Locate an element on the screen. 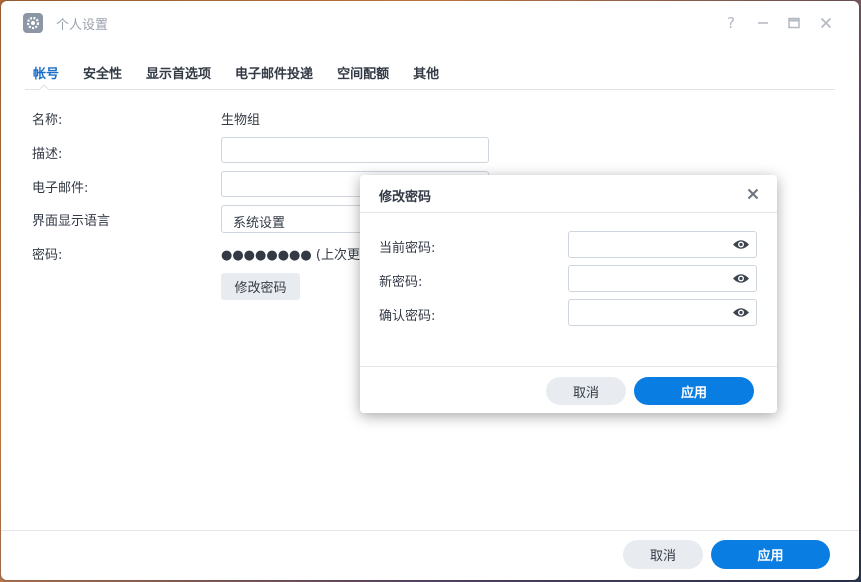 Image resolution: width=861 pixels, height=582 pixels. email-label: 电子邮件: is located at coordinates (60, 188).